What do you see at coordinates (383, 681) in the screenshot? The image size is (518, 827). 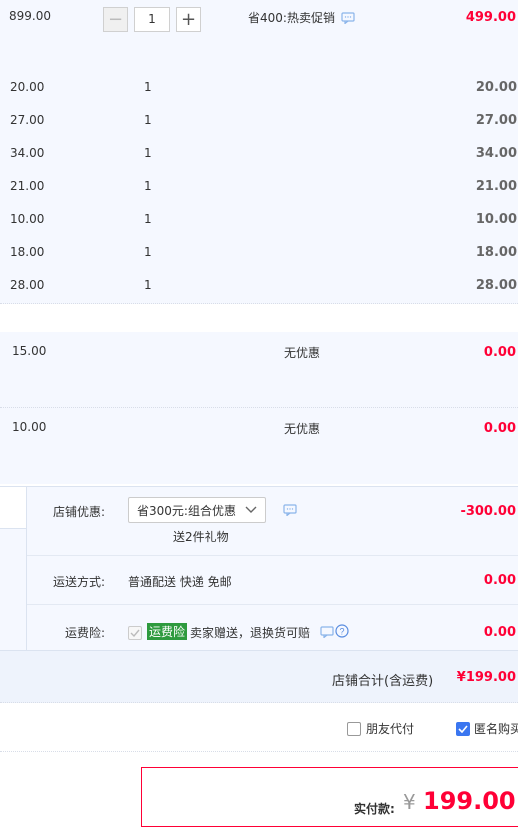 I see `shop-total-label: 店铺合计(含运费)` at bounding box center [383, 681].